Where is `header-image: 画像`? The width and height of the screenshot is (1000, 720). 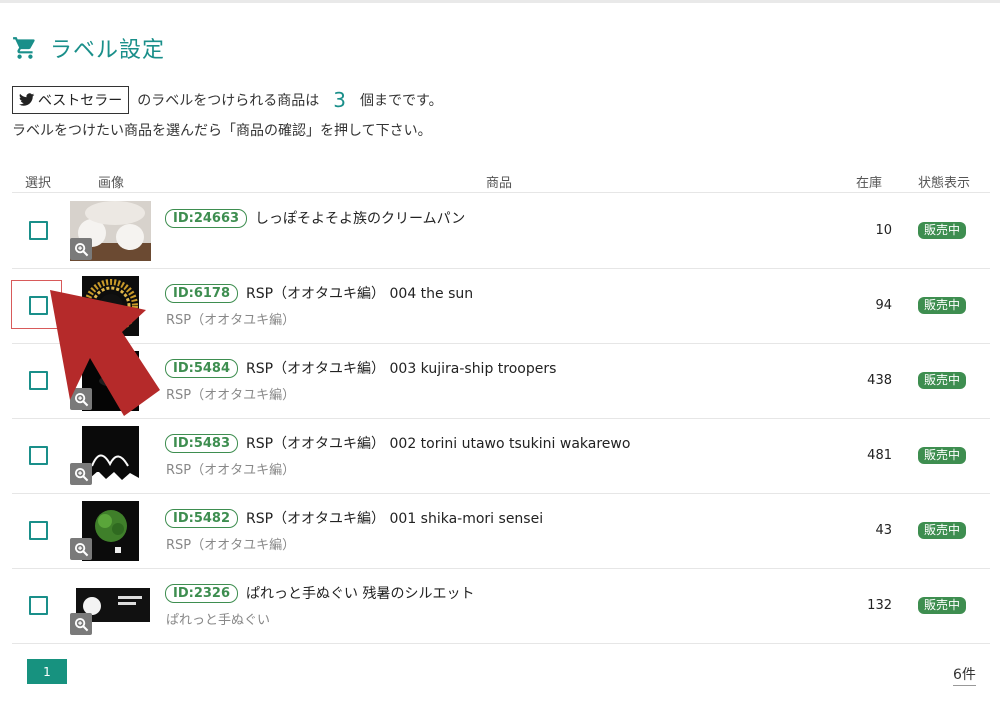
header-image: 画像 is located at coordinates (111, 183).